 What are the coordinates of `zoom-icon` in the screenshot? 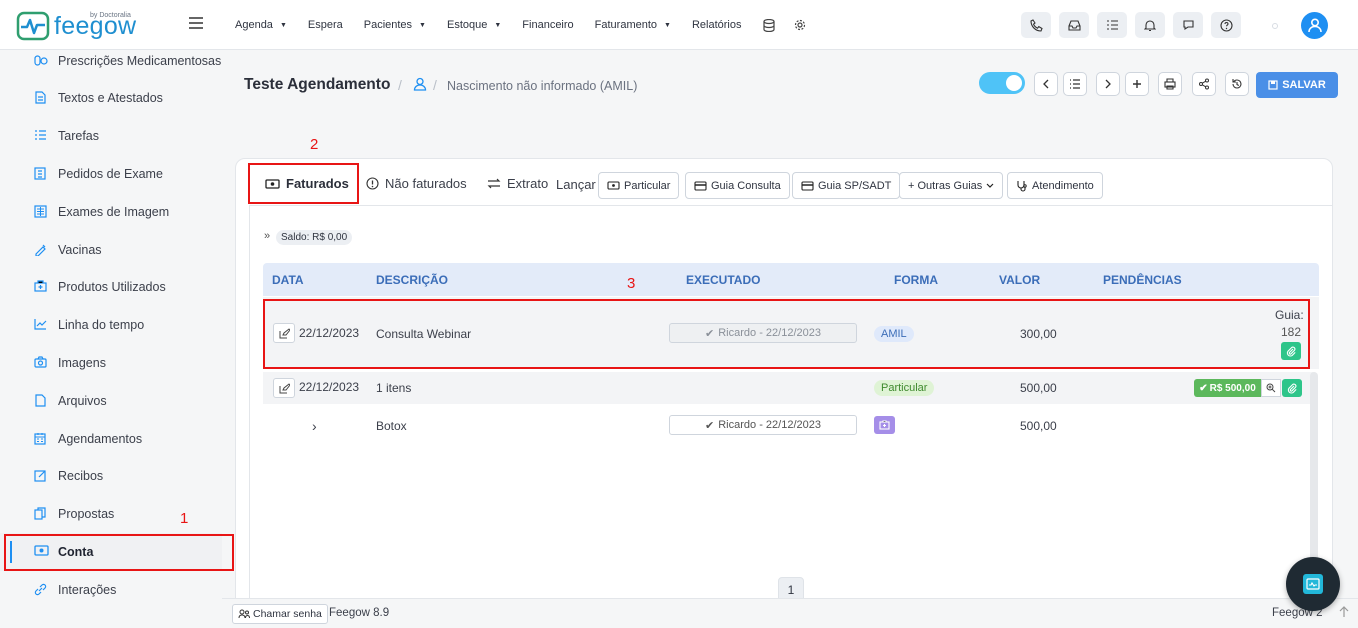 It's located at (1271, 388).